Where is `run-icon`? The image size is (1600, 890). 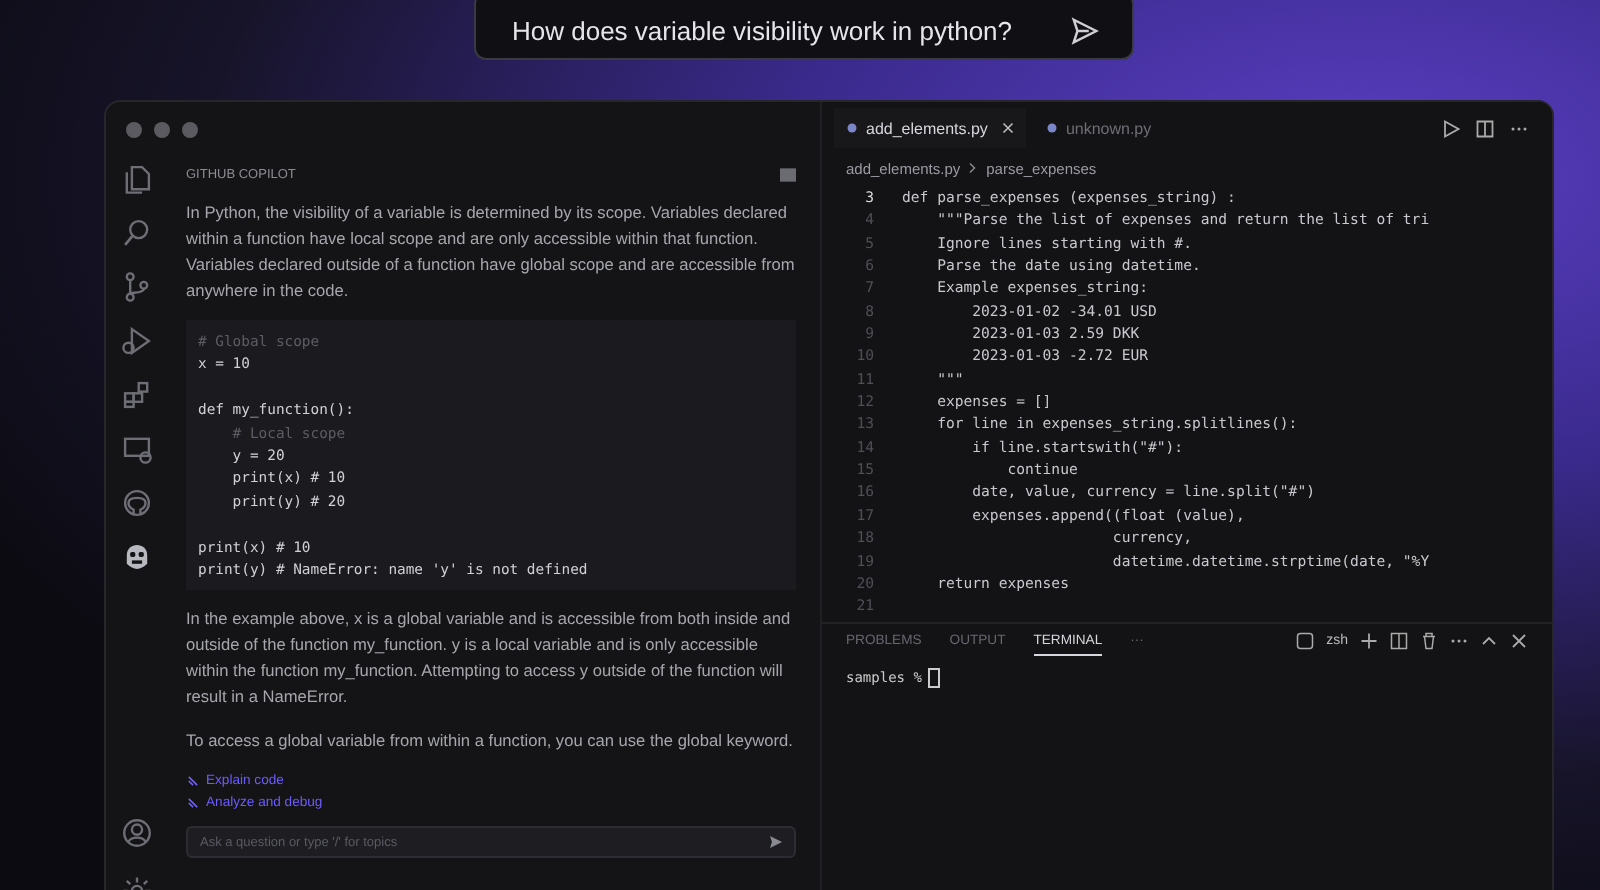
run-icon is located at coordinates (1451, 128).